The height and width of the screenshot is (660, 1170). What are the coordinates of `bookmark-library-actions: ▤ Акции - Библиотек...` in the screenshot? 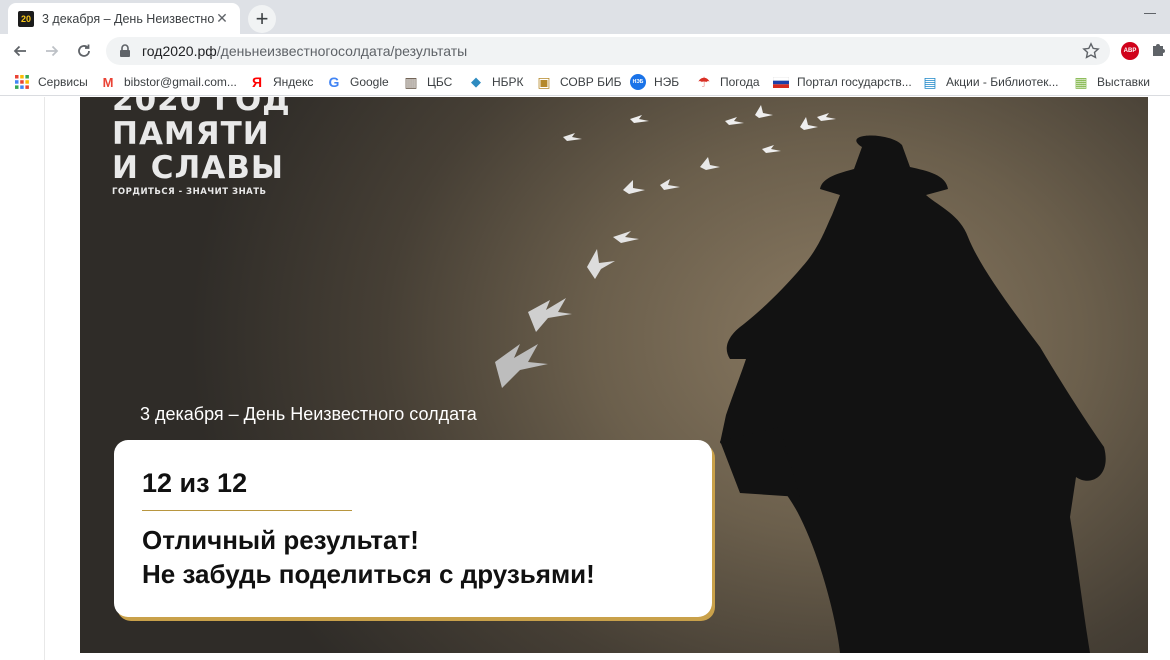 It's located at (990, 82).